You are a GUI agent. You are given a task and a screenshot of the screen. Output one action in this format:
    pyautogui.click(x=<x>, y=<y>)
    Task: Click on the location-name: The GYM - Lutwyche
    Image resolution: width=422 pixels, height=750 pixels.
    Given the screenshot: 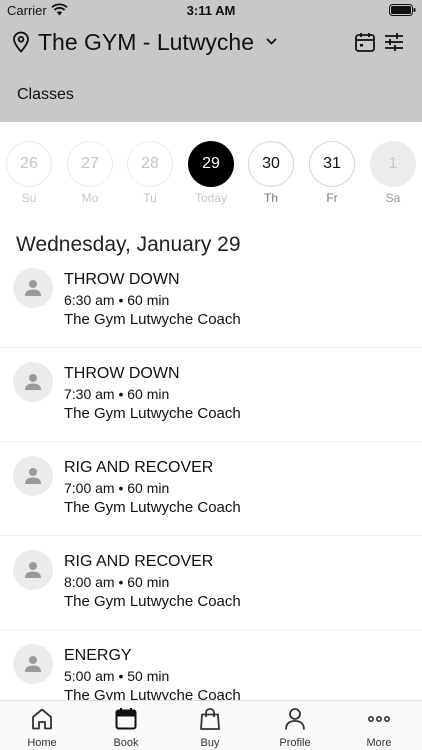 What is the action you would take?
    pyautogui.click(x=146, y=42)
    